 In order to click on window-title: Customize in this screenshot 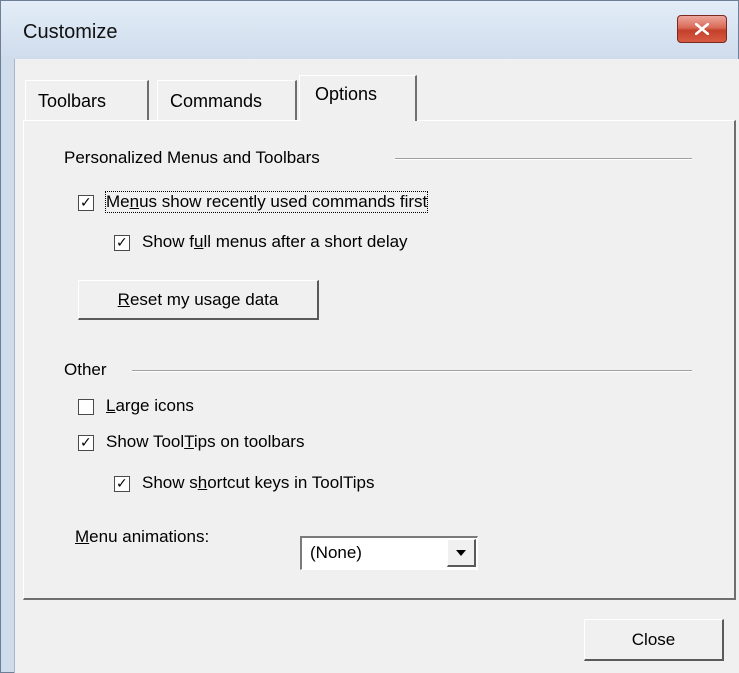, I will do `click(70, 32)`.